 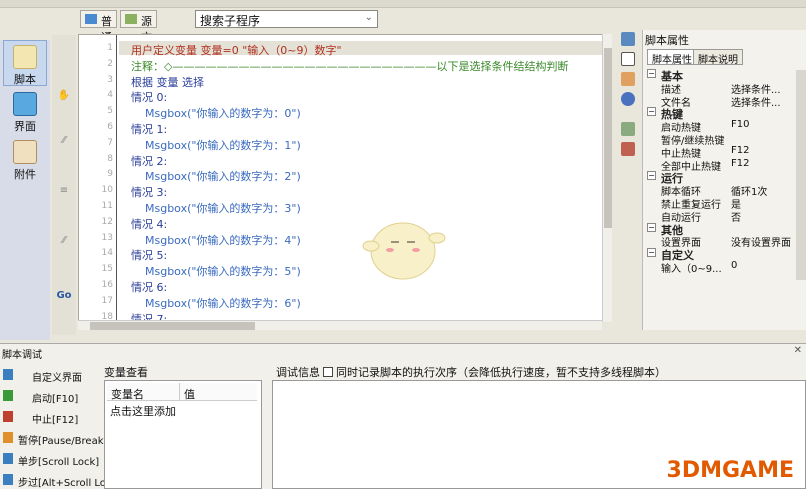 What do you see at coordinates (722, 241) in the screenshot?
I see `property-row: 设置界面 没有设置界面` at bounding box center [722, 241].